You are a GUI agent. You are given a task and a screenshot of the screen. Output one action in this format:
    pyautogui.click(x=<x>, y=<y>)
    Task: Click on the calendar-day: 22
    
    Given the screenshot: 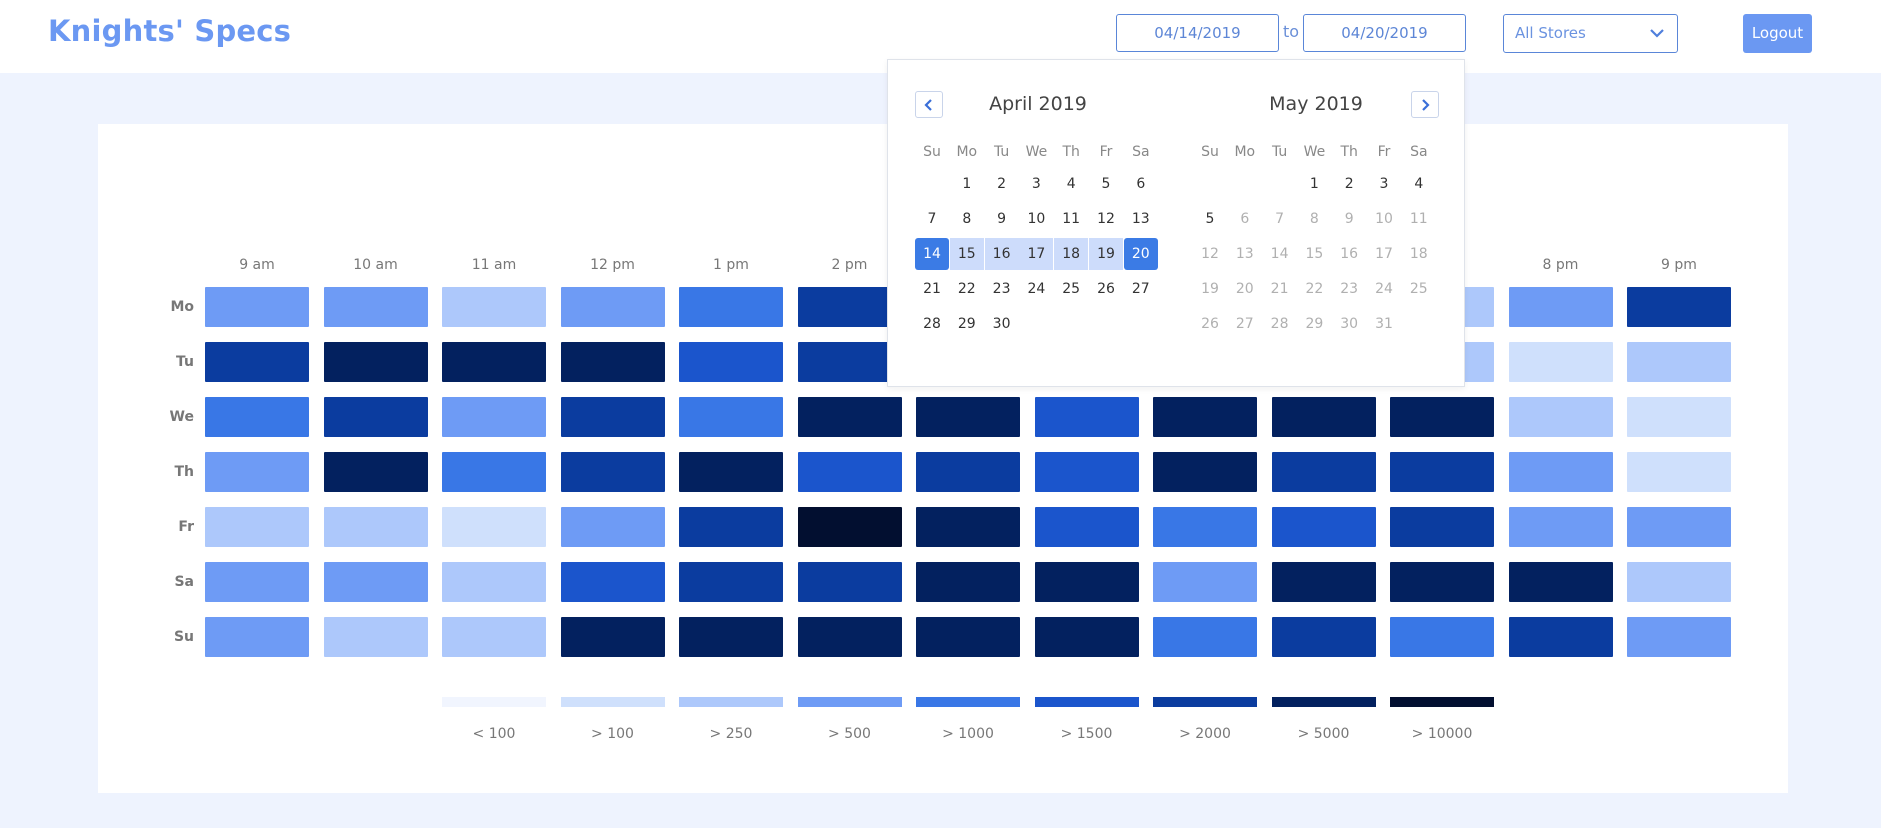 What is the action you would take?
    pyautogui.click(x=967, y=289)
    